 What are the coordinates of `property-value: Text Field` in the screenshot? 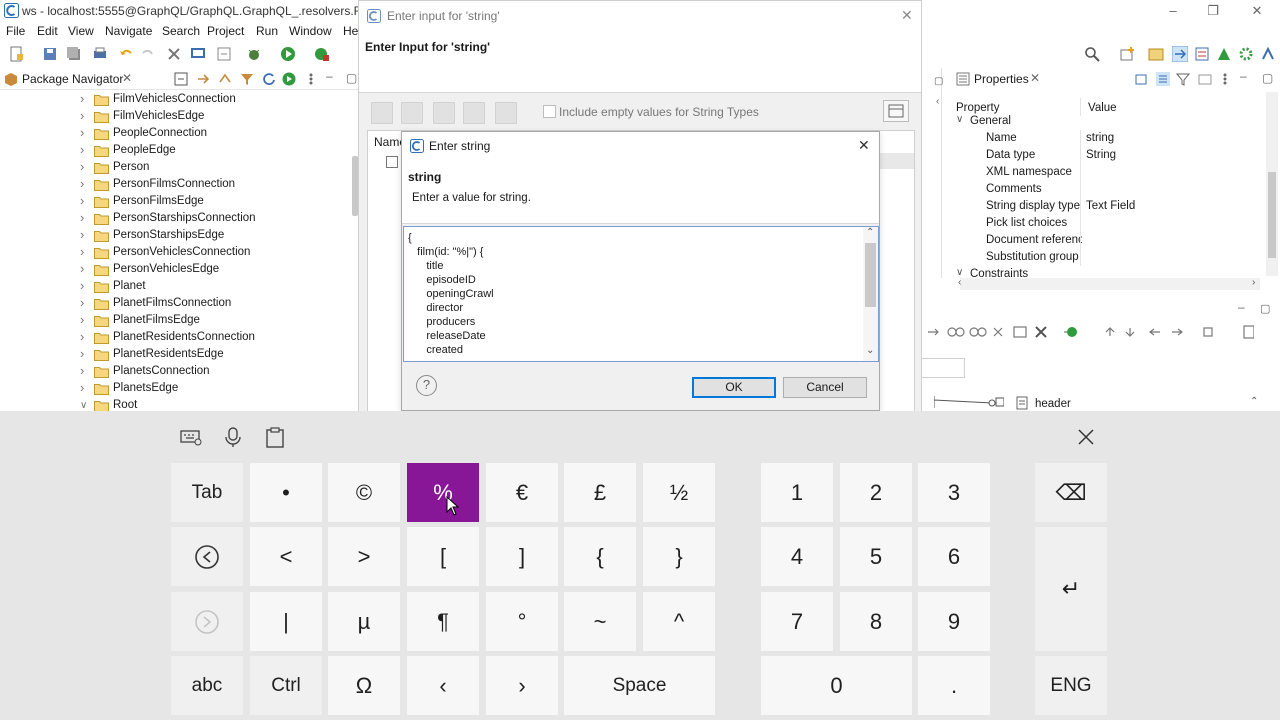 It's located at (1110, 206).